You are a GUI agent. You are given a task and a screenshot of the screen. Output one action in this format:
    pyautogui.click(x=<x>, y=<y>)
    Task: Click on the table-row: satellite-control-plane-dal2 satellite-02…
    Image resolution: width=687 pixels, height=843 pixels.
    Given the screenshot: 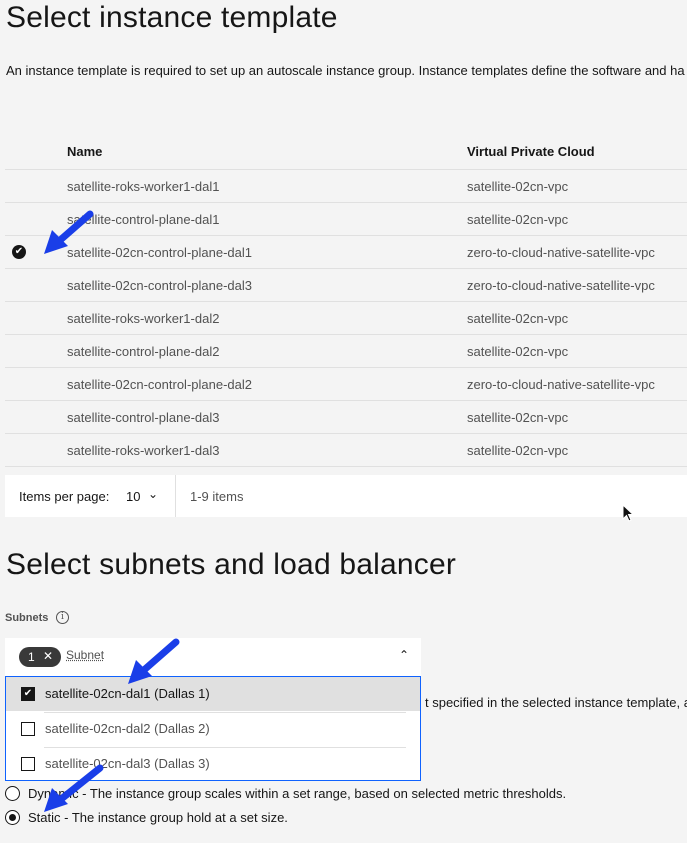 What is the action you would take?
    pyautogui.click(x=346, y=351)
    